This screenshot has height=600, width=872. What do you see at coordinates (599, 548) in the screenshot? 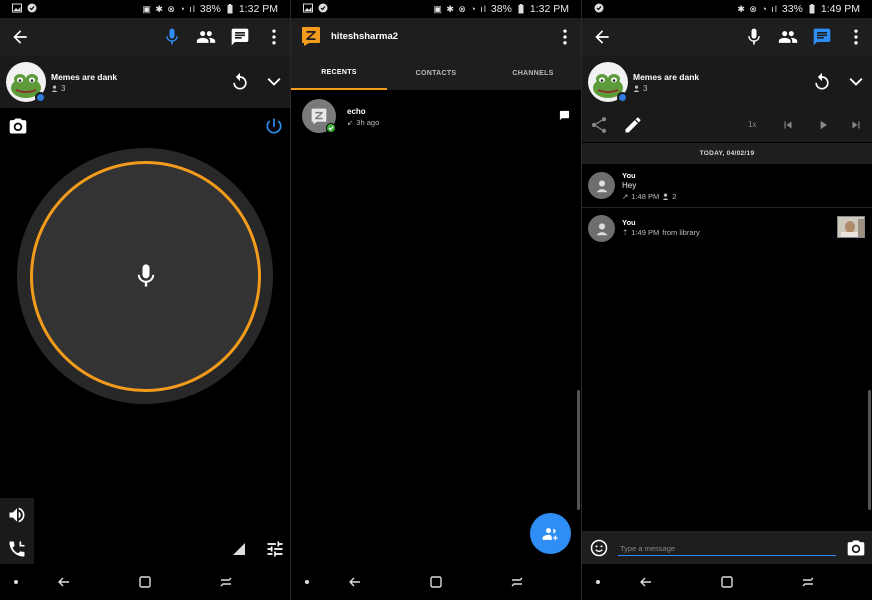
I see `emoji-icon` at bounding box center [599, 548].